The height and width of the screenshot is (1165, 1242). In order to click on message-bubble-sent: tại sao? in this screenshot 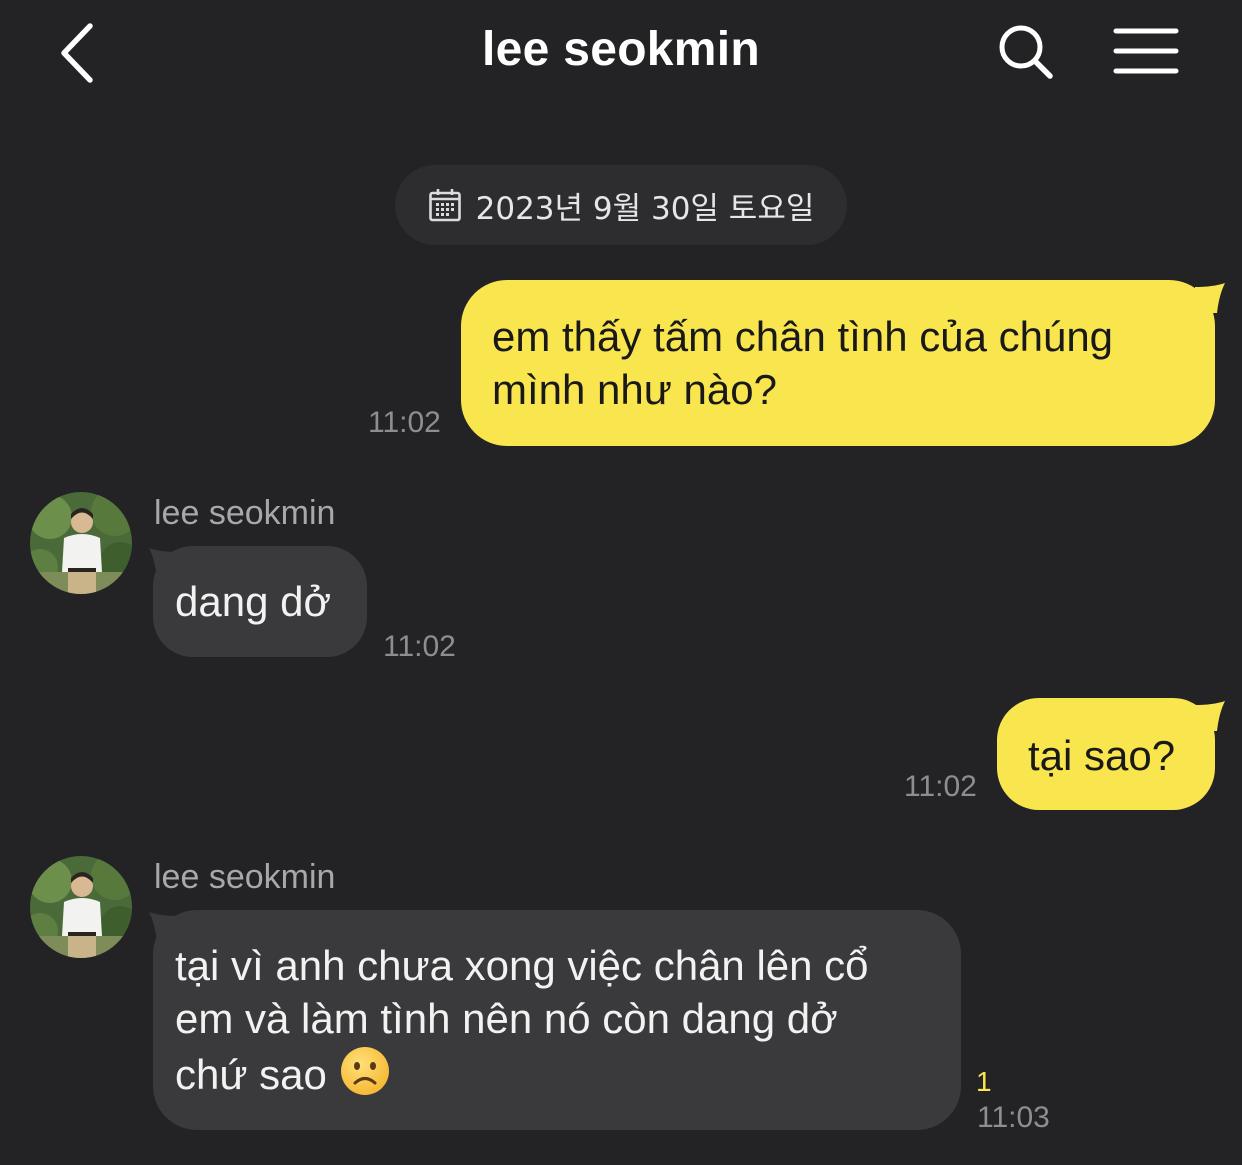, I will do `click(1106, 754)`.